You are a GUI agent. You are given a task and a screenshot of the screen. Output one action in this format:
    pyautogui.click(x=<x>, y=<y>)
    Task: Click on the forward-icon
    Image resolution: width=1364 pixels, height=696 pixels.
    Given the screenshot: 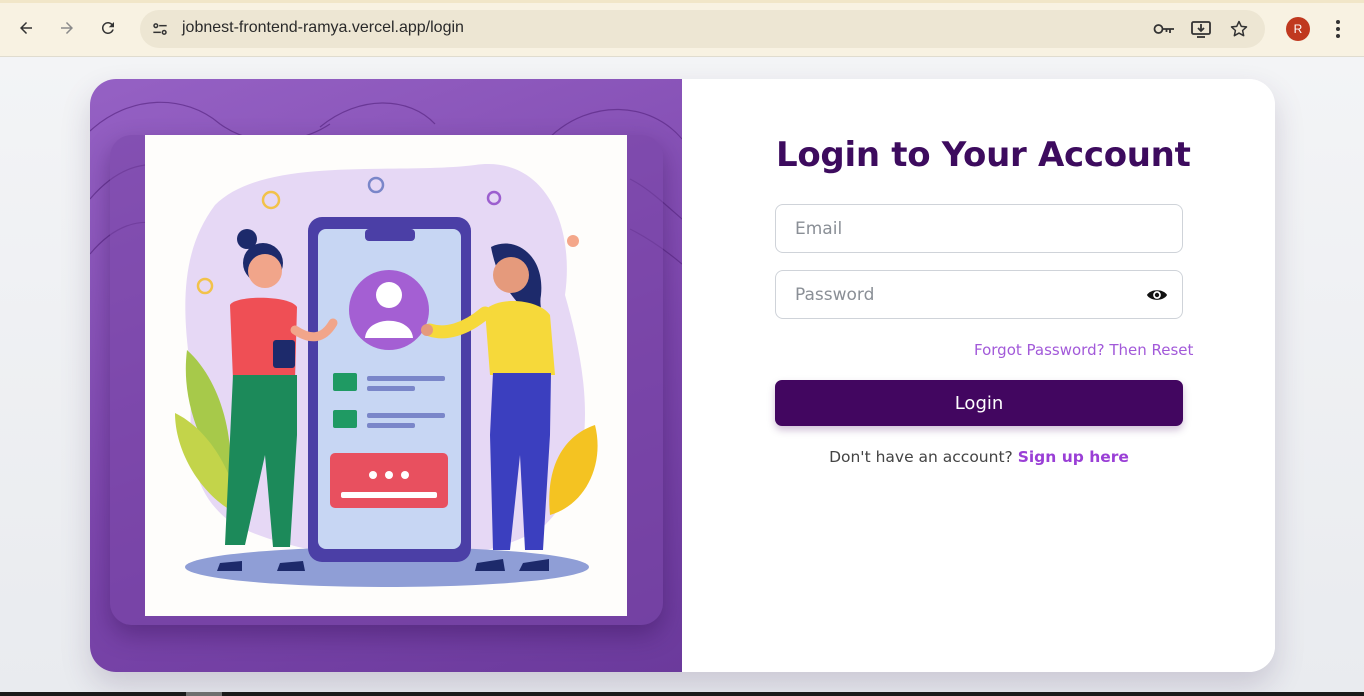 What is the action you would take?
    pyautogui.click(x=67, y=28)
    